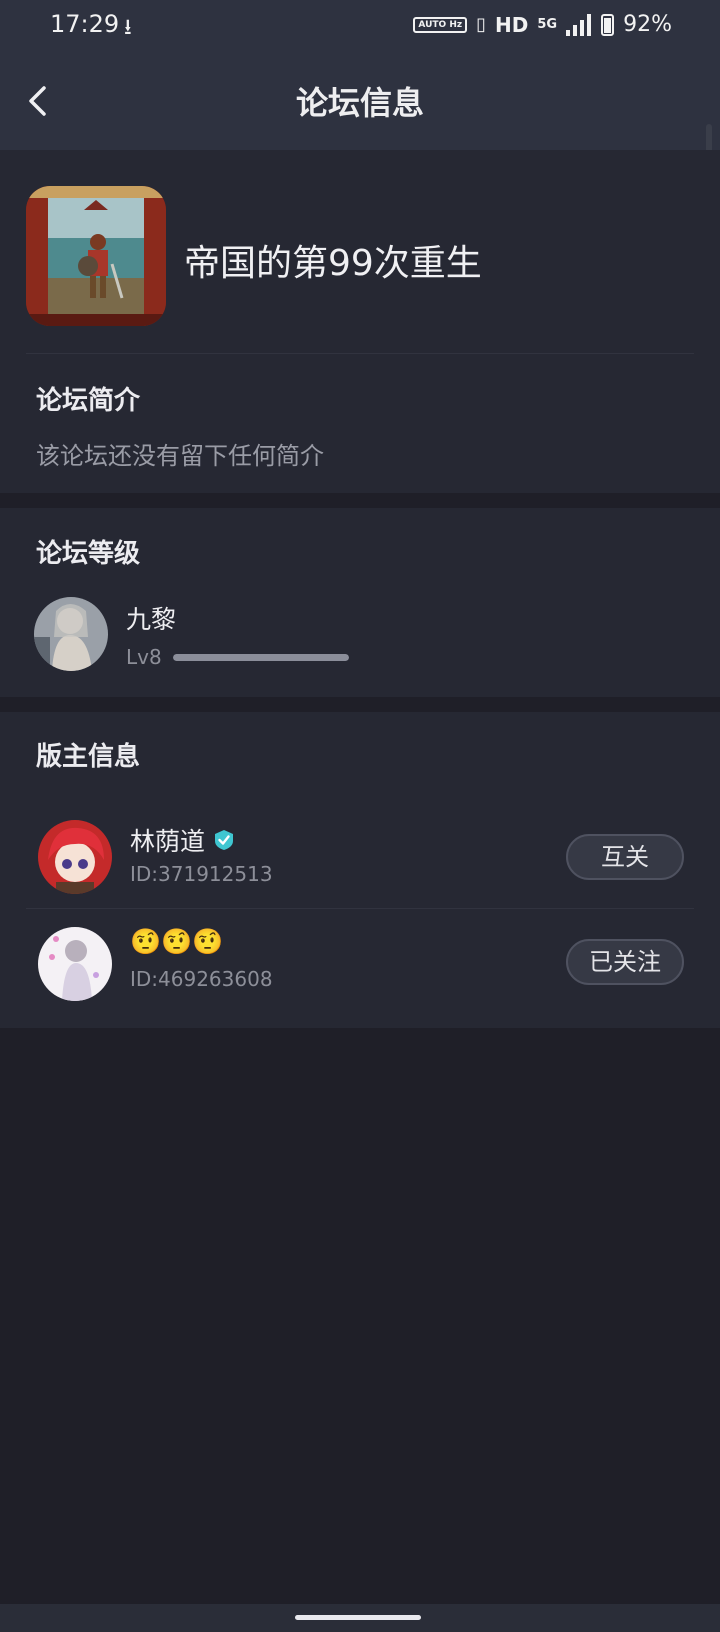 The height and width of the screenshot is (1632, 720). What do you see at coordinates (144, 657) in the screenshot?
I see `level-label: Lv8` at bounding box center [144, 657].